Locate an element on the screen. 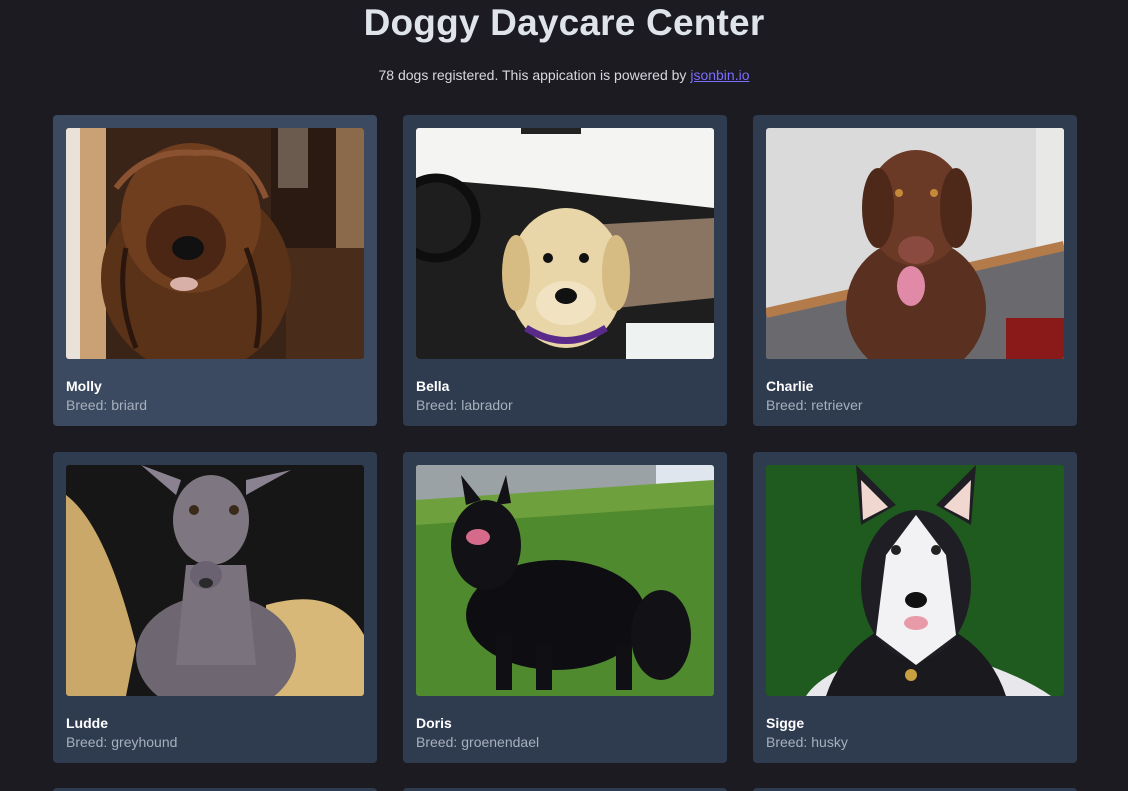  dog-card: Doris Breed: groenendael is located at coordinates (565, 607).